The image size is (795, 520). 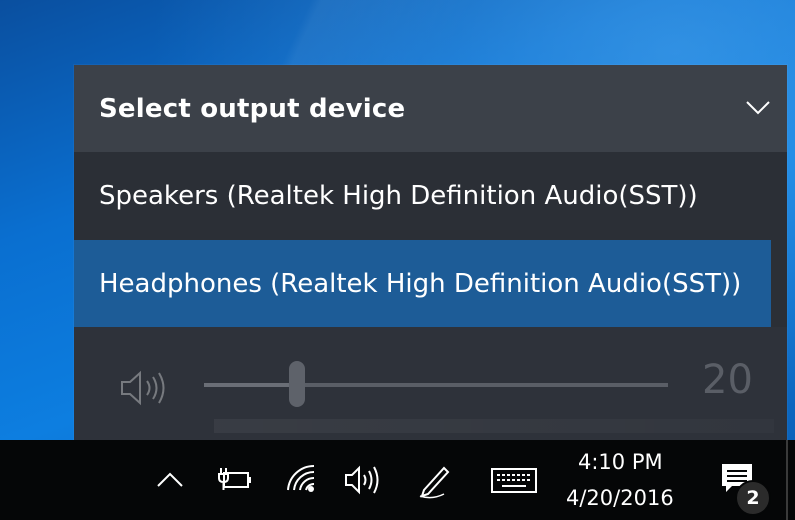 I want to click on volume-slider-thumb, so click(x=297, y=384).